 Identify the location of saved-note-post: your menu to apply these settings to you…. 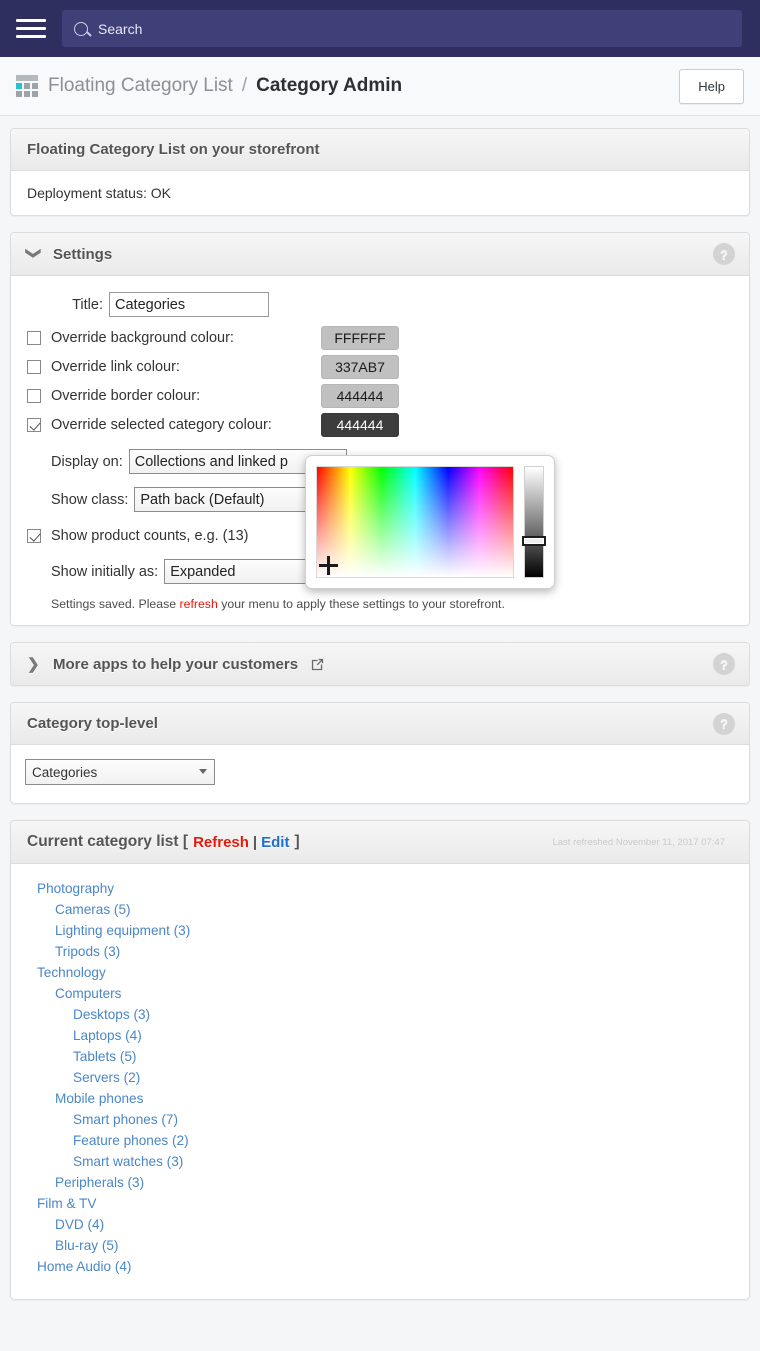
(361, 604).